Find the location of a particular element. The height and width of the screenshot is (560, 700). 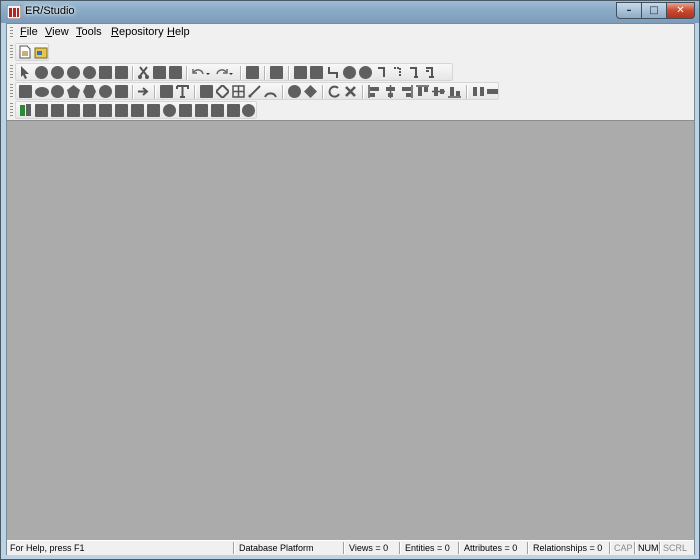

relationship-icon is located at coordinates (333, 72).